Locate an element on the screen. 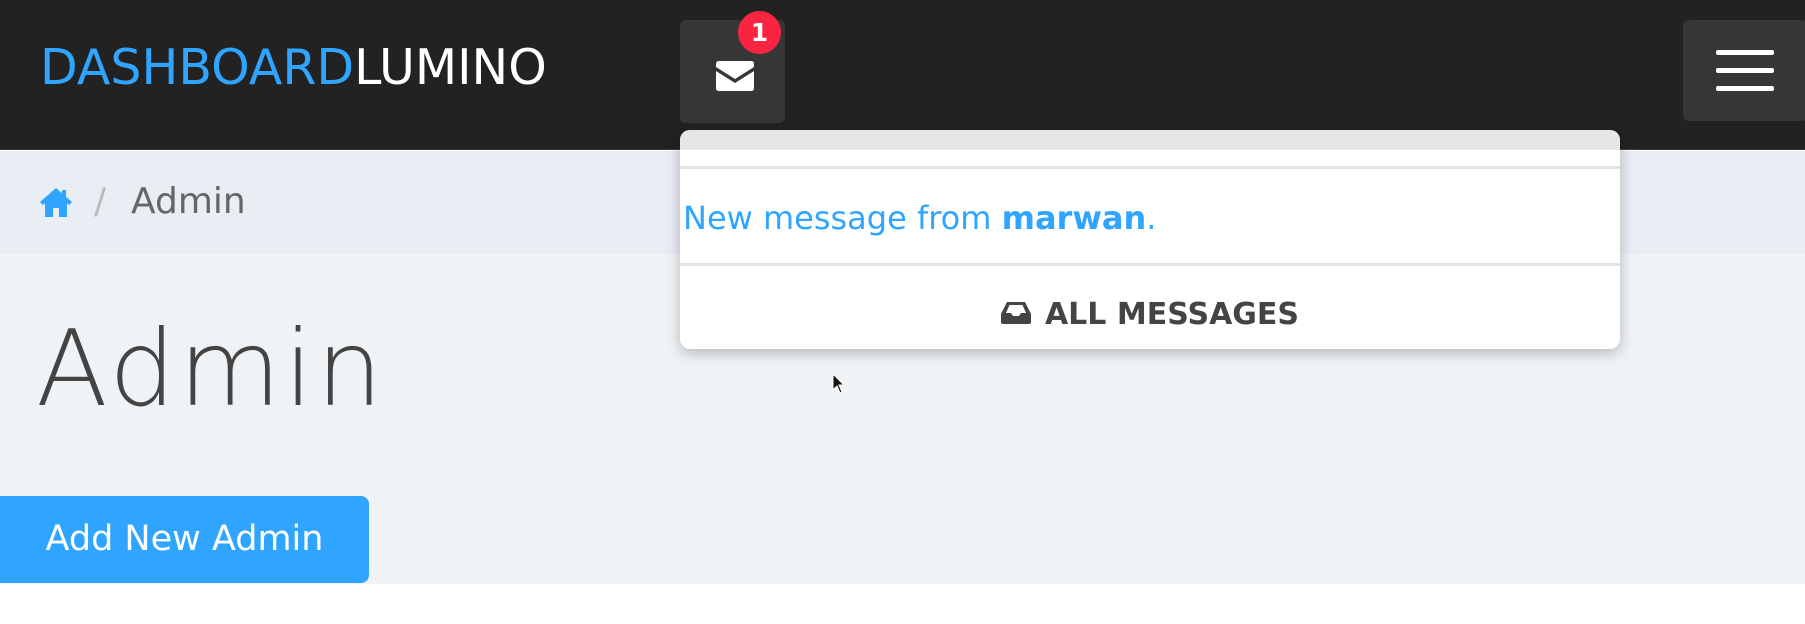 The image size is (1805, 624). message-sender: marwan is located at coordinates (1074, 218).